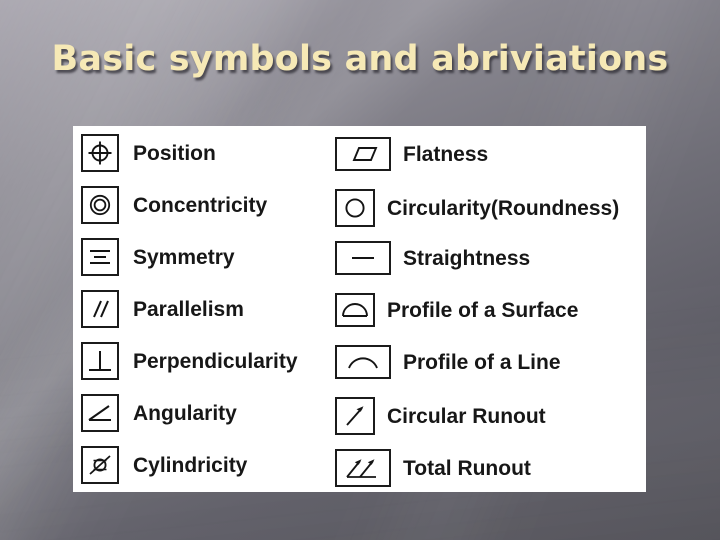  What do you see at coordinates (446, 154) in the screenshot?
I see `symbol-label: Flatness` at bounding box center [446, 154].